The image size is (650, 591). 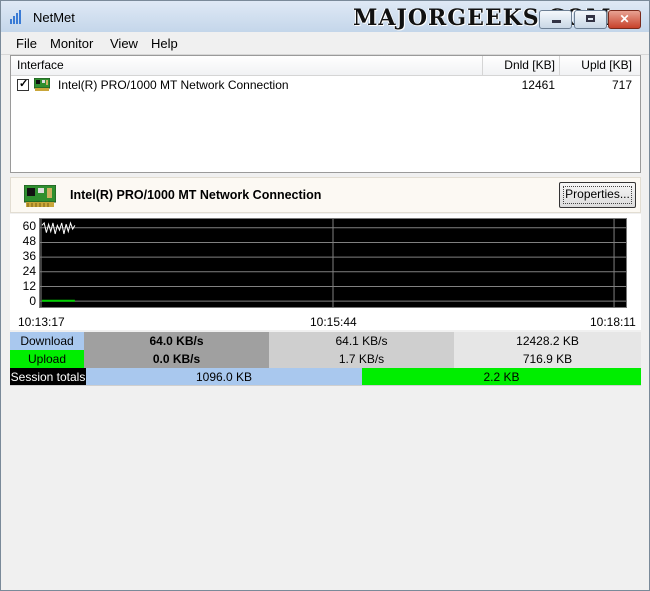 What do you see at coordinates (621, 85) in the screenshot?
I see `interface-upld: 717` at bounding box center [621, 85].